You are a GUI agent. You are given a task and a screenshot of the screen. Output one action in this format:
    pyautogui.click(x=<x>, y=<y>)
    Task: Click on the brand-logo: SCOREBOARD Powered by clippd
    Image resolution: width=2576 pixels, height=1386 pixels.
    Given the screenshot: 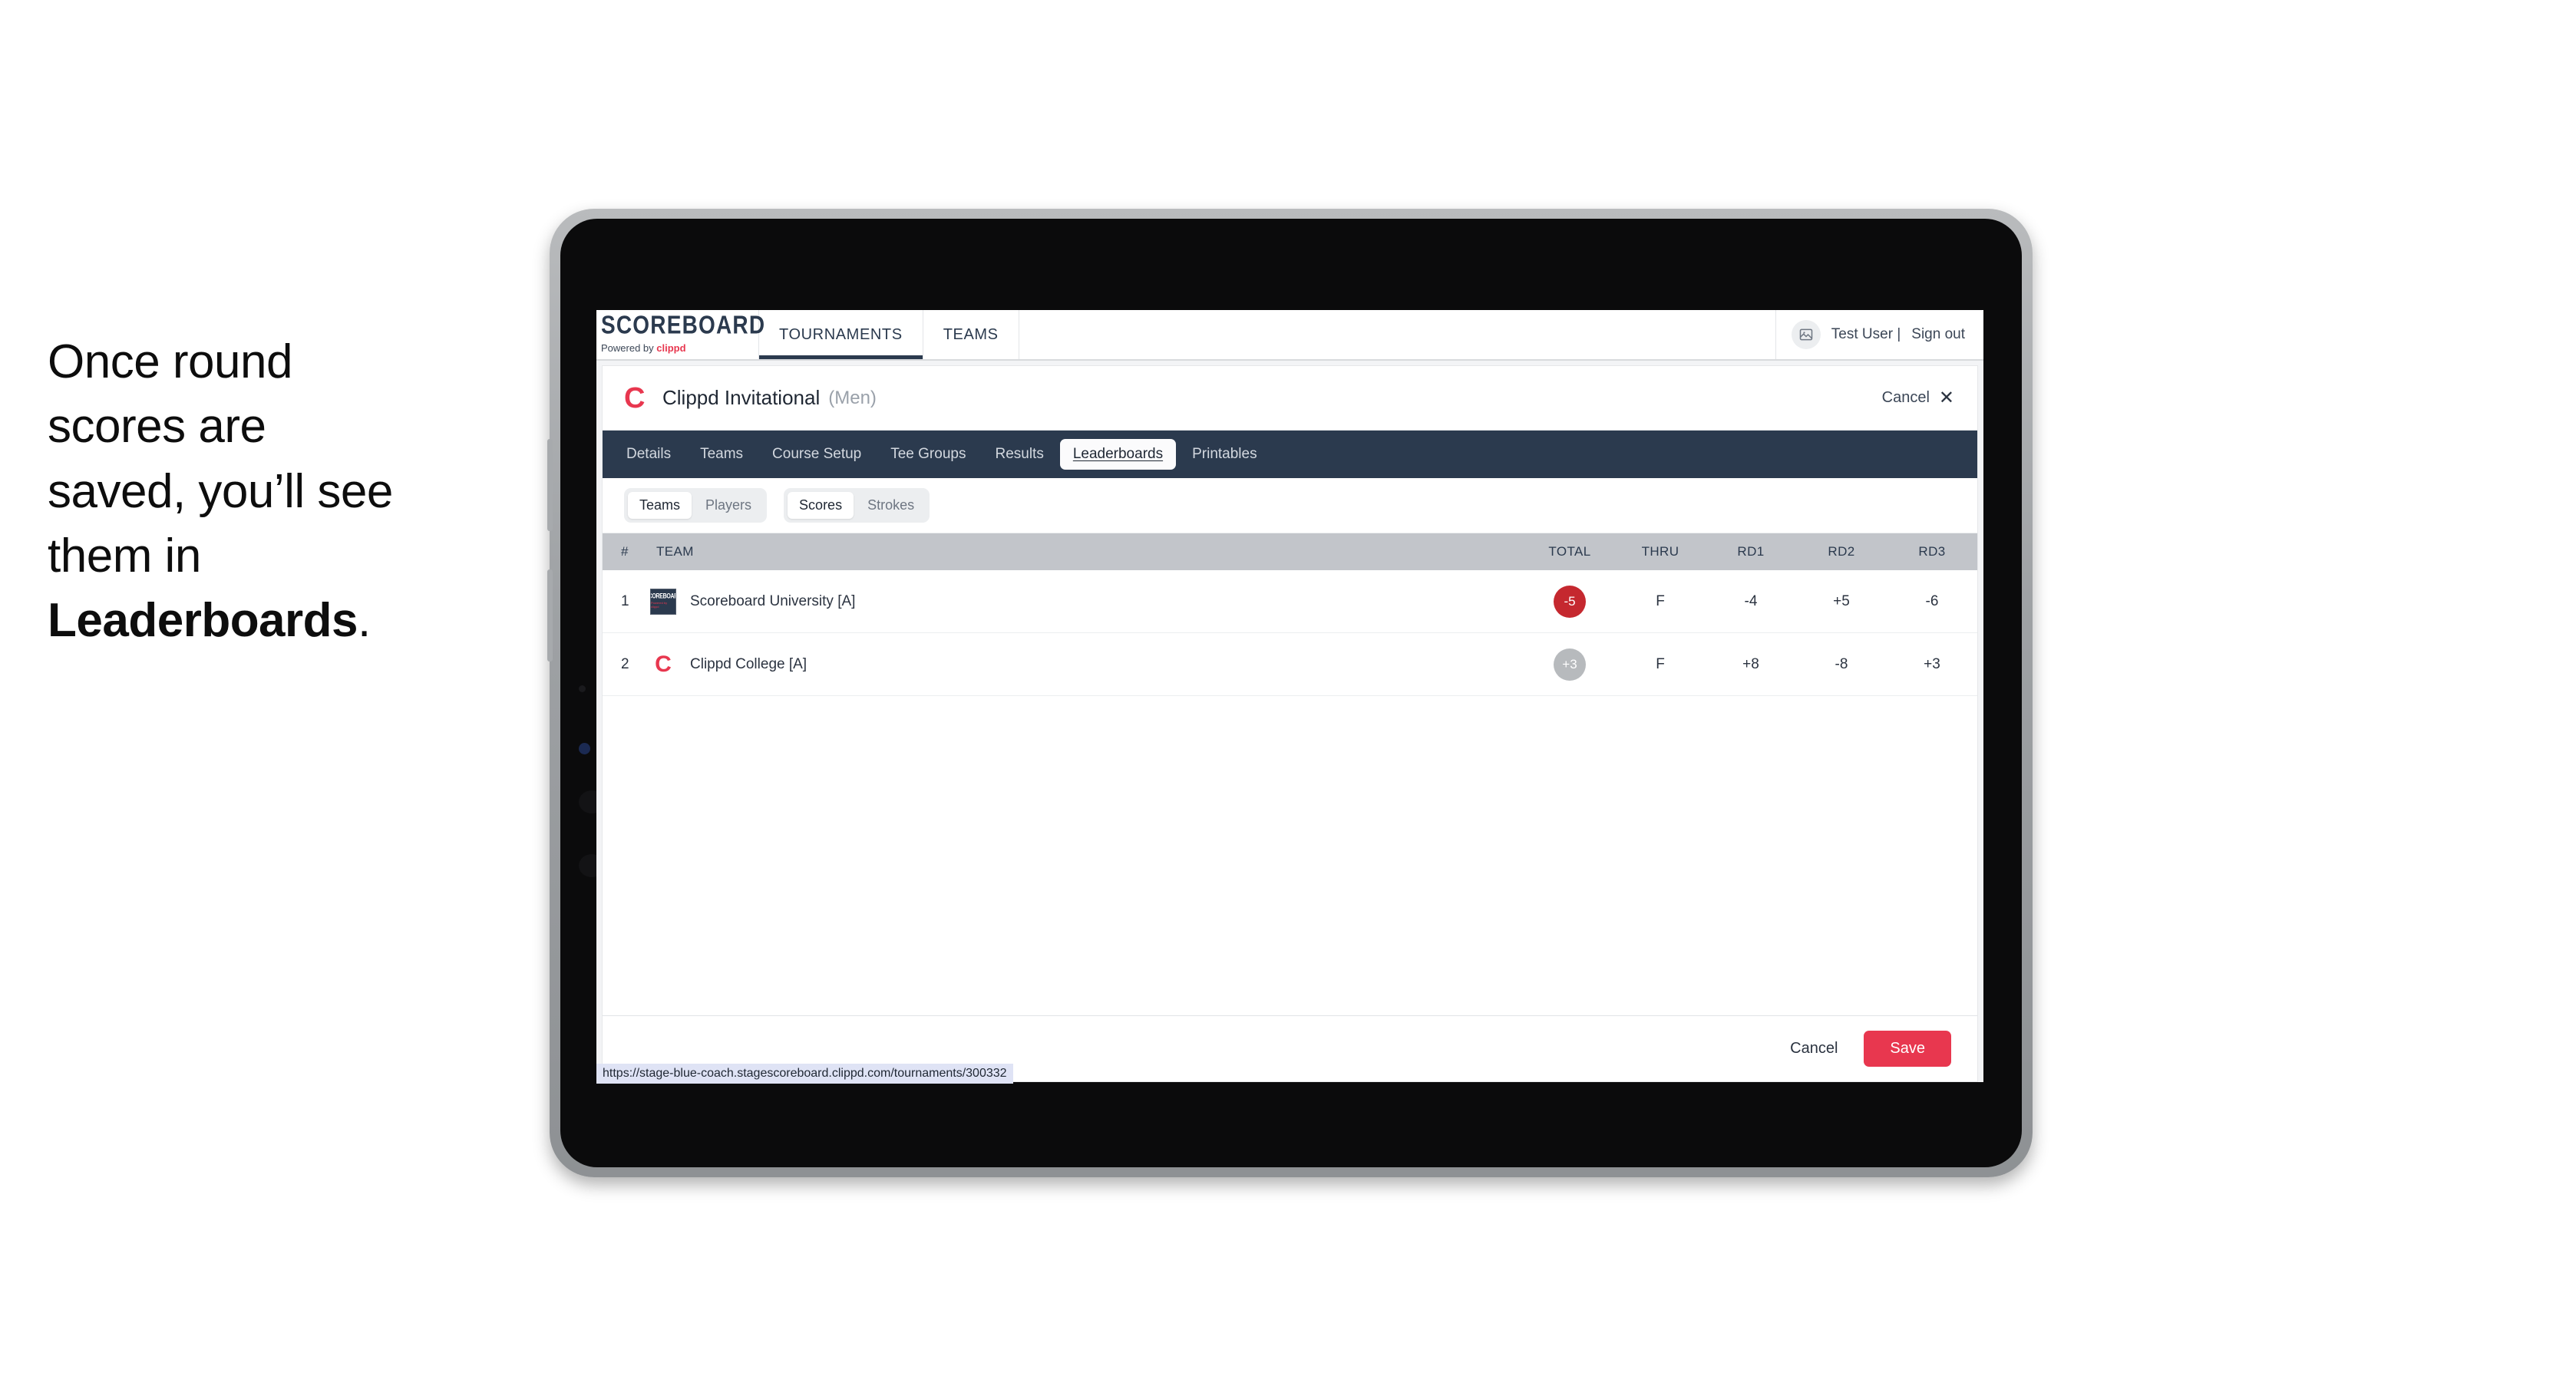 What is the action you would take?
    pyautogui.click(x=681, y=334)
    